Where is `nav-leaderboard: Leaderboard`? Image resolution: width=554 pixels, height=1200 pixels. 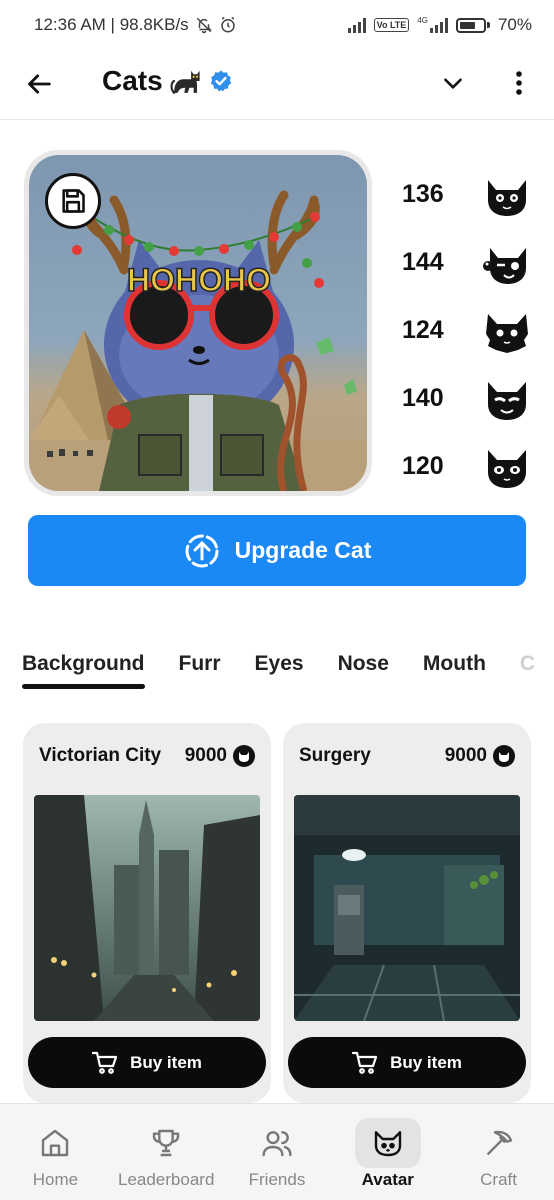
nav-leaderboard: Leaderboard is located at coordinates (166, 1152).